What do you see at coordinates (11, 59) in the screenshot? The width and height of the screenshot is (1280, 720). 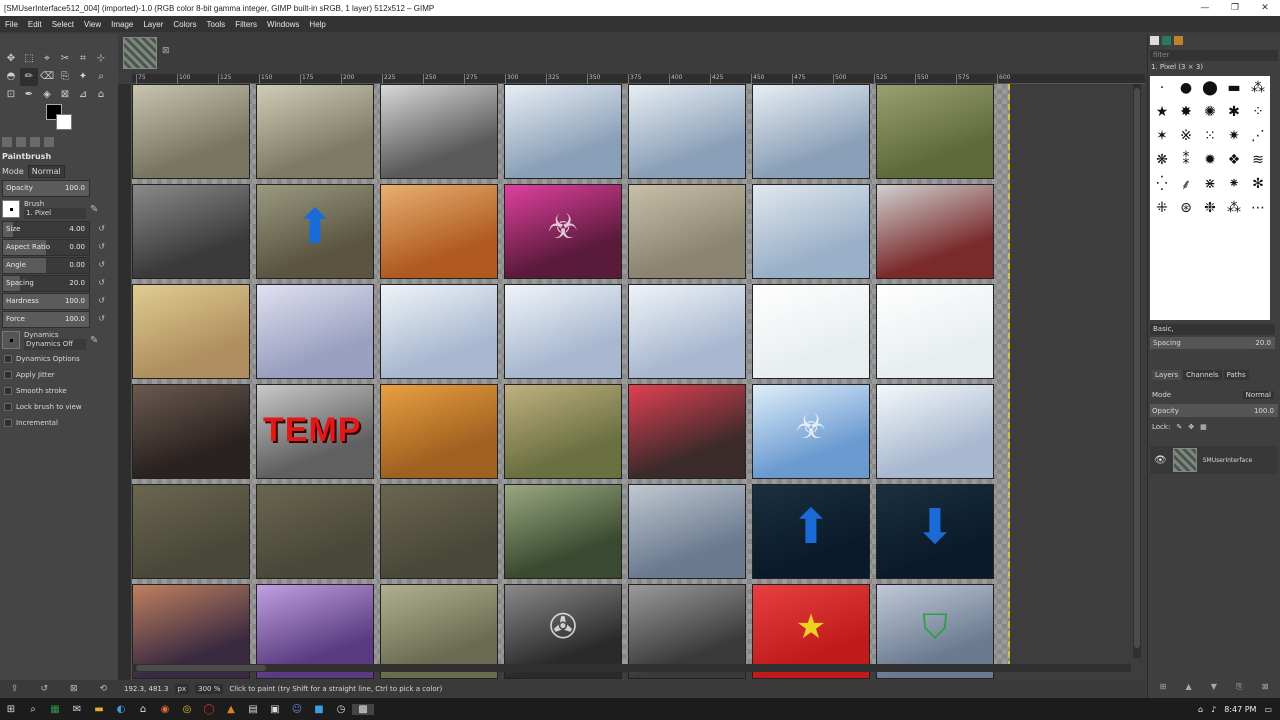 I see `tool-icon: ✥` at bounding box center [11, 59].